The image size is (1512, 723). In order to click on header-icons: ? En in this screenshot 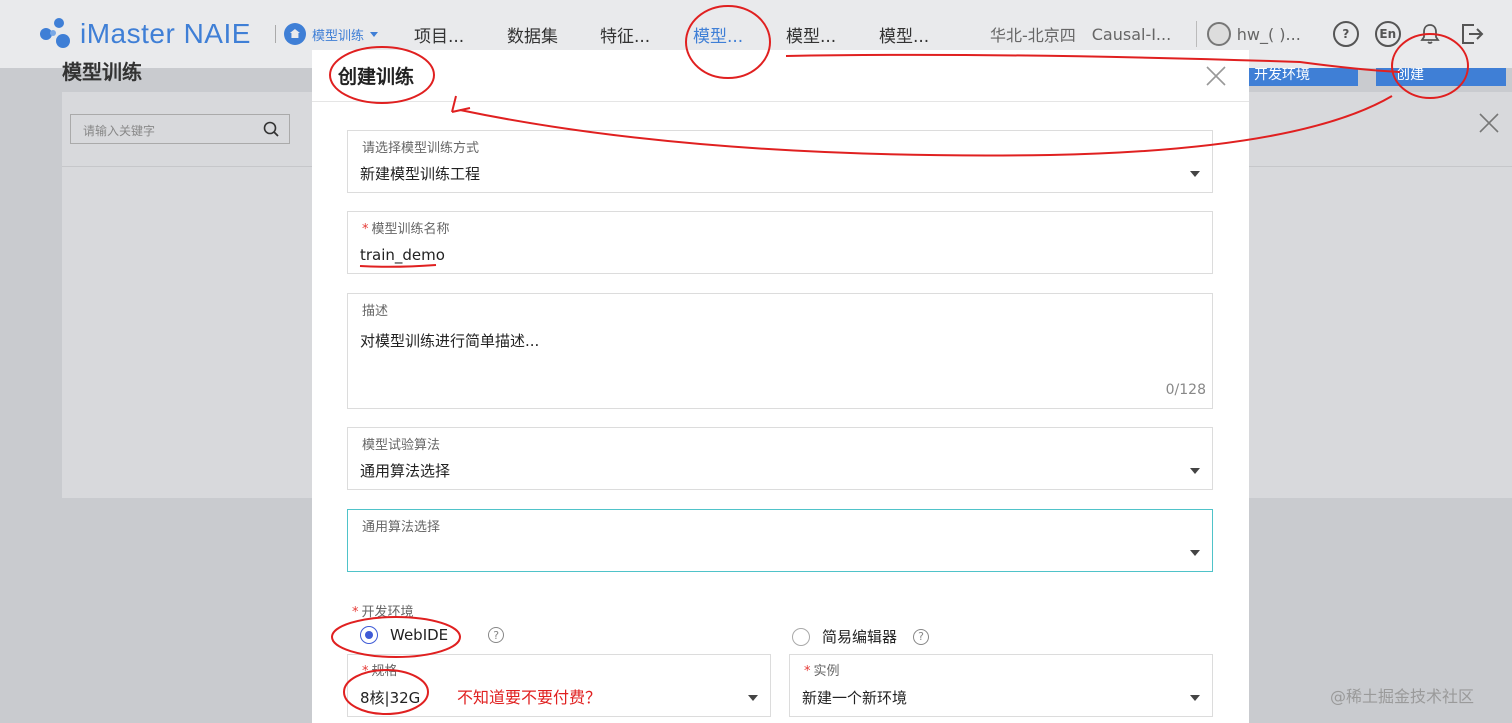, I will do `click(1408, 34)`.